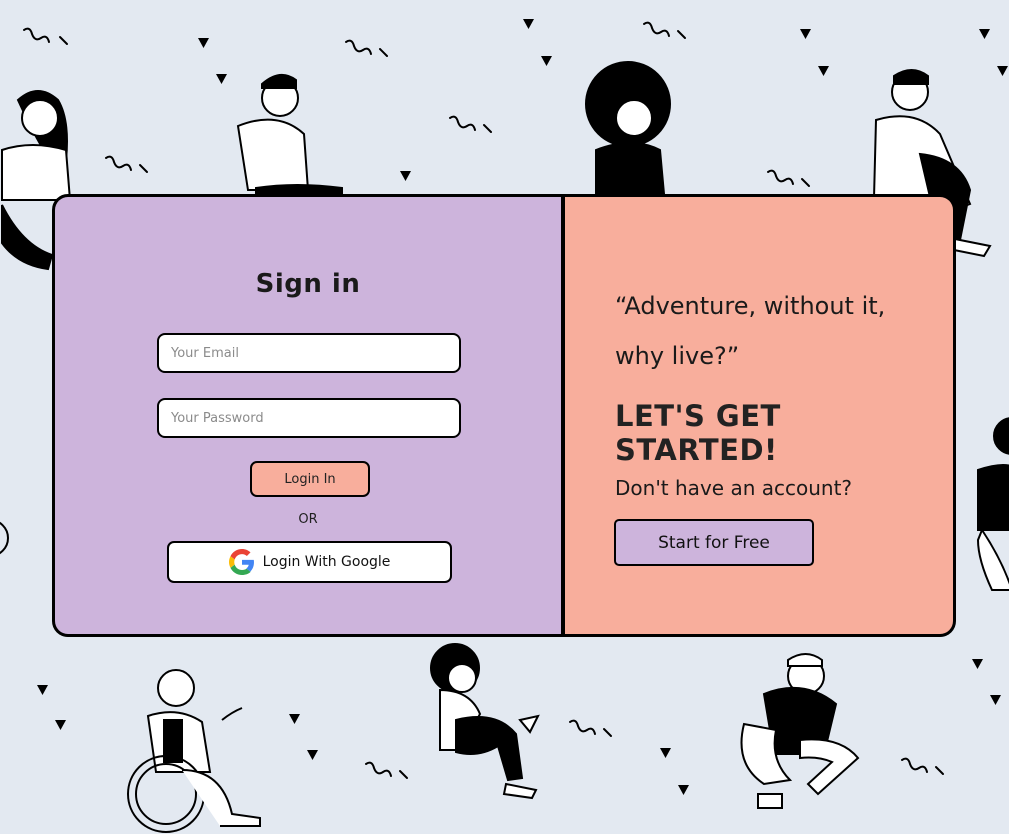  Describe the element at coordinates (308, 519) in the screenshot. I see `or-divider: OR` at that location.